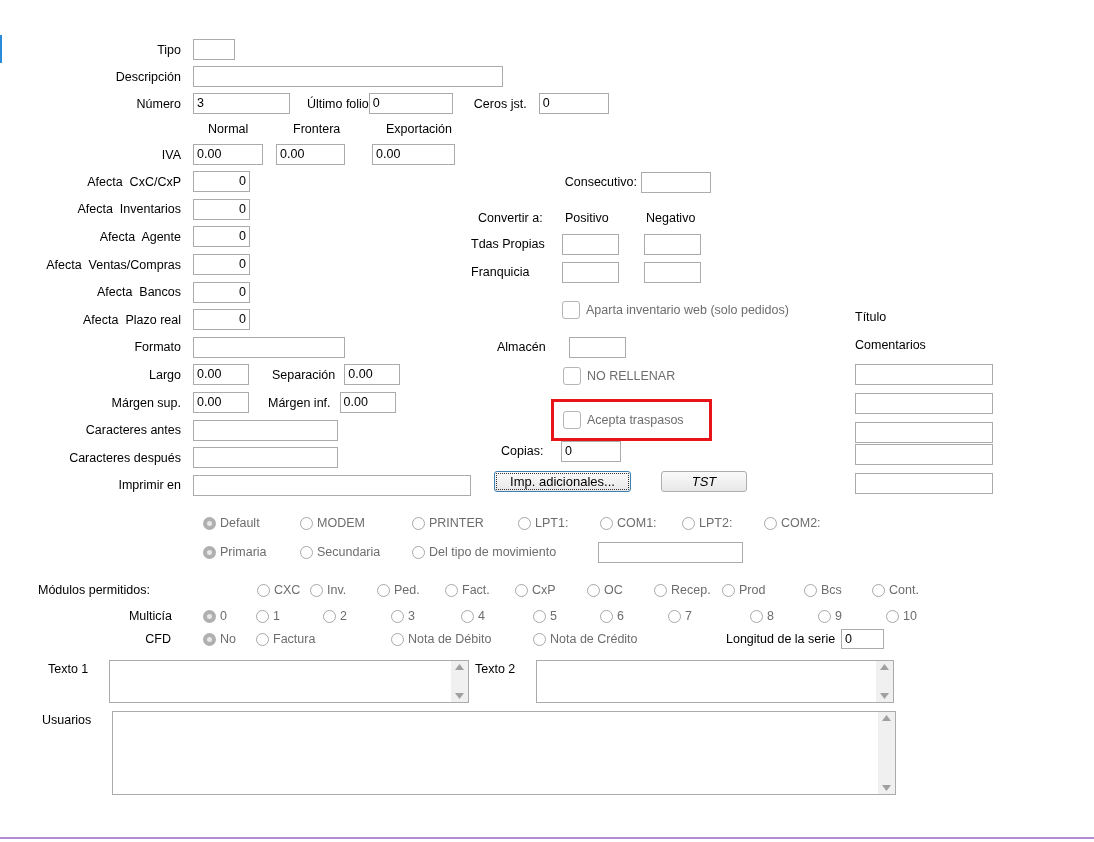  What do you see at coordinates (94, 590) in the screenshot?
I see `field-label: Módulos permitidos:` at bounding box center [94, 590].